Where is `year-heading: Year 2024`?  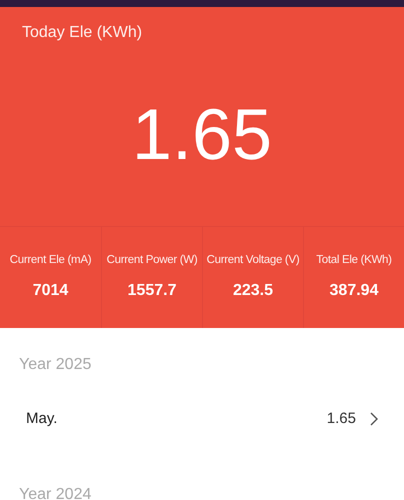
year-heading: Year 2024 is located at coordinates (55, 492).